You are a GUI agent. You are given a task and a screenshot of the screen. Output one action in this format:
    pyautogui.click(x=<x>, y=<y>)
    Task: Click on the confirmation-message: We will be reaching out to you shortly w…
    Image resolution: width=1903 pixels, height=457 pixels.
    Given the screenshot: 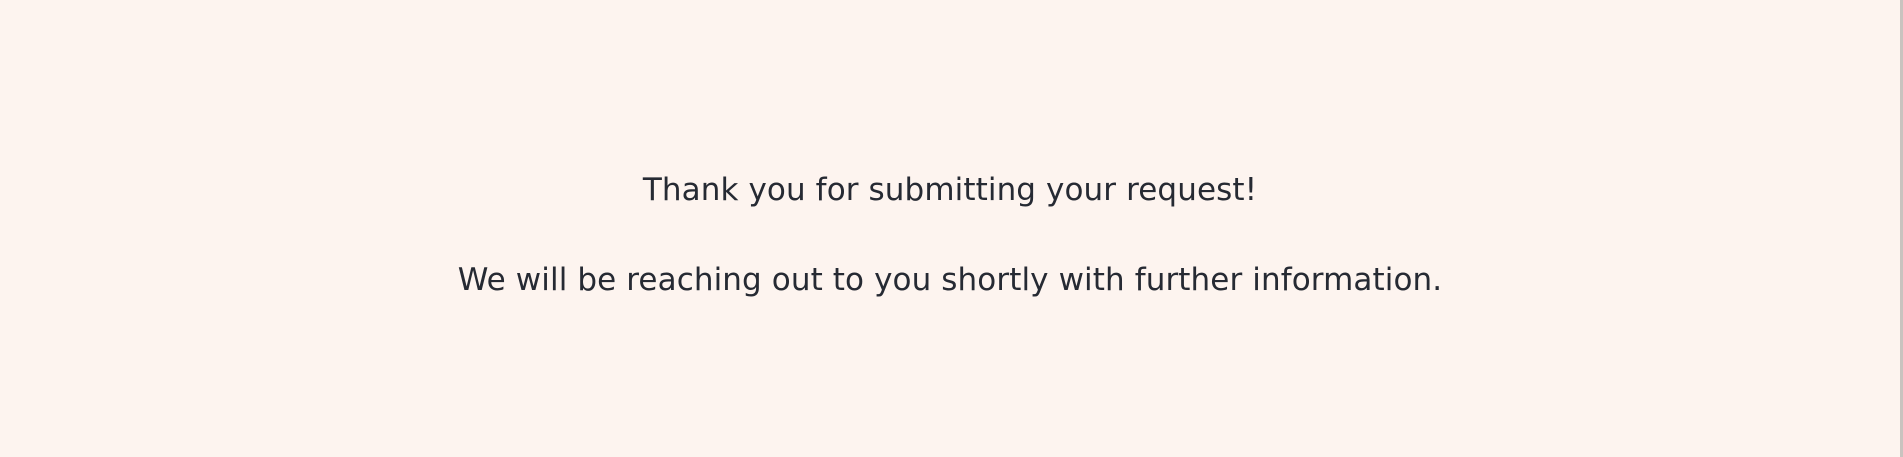 What is the action you would take?
    pyautogui.click(x=950, y=280)
    